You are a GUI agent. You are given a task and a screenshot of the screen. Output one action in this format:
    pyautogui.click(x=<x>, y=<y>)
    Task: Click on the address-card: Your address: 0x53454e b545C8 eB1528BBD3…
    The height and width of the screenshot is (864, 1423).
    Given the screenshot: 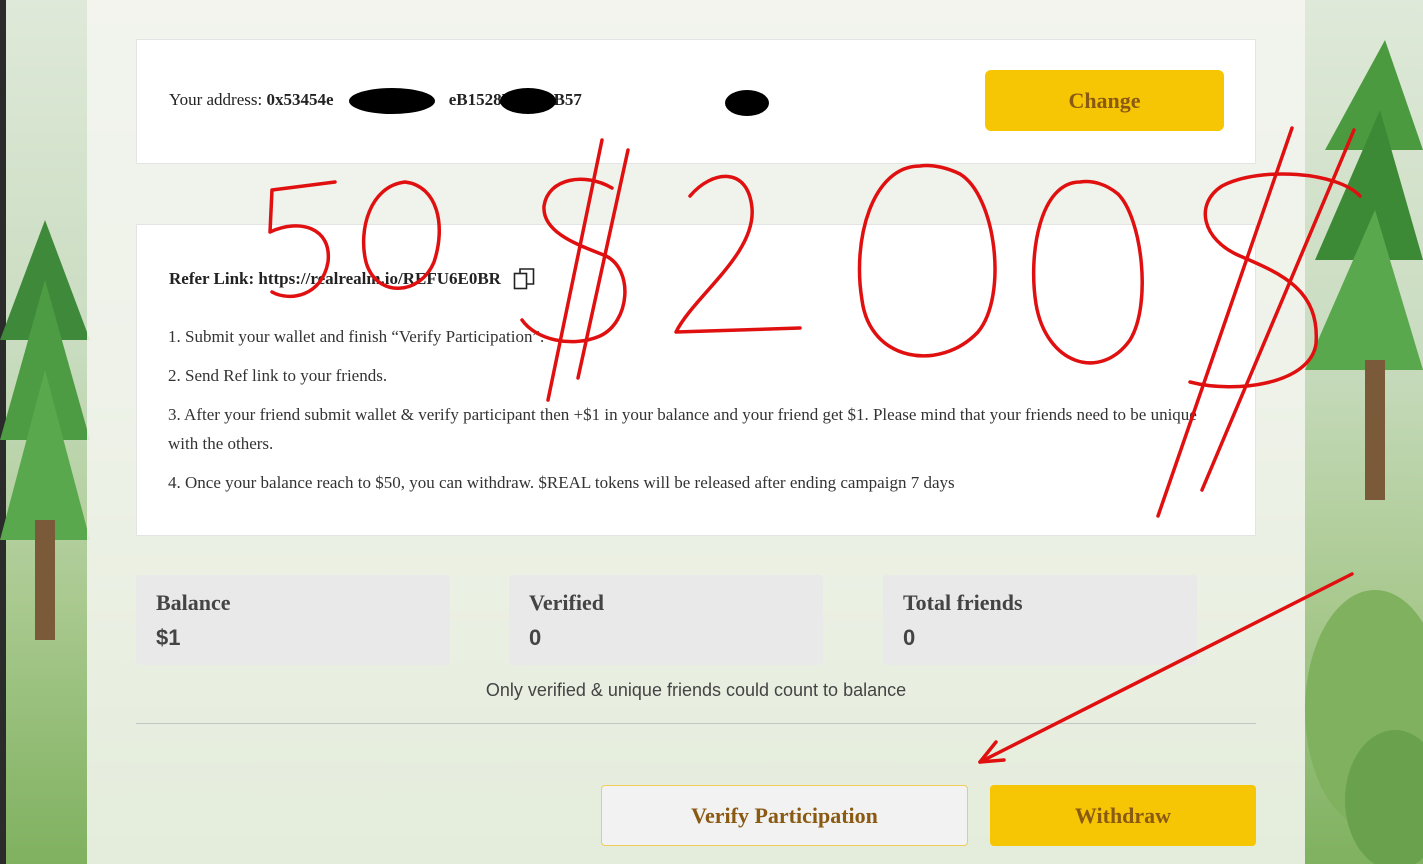 What is the action you would take?
    pyautogui.click(x=696, y=101)
    